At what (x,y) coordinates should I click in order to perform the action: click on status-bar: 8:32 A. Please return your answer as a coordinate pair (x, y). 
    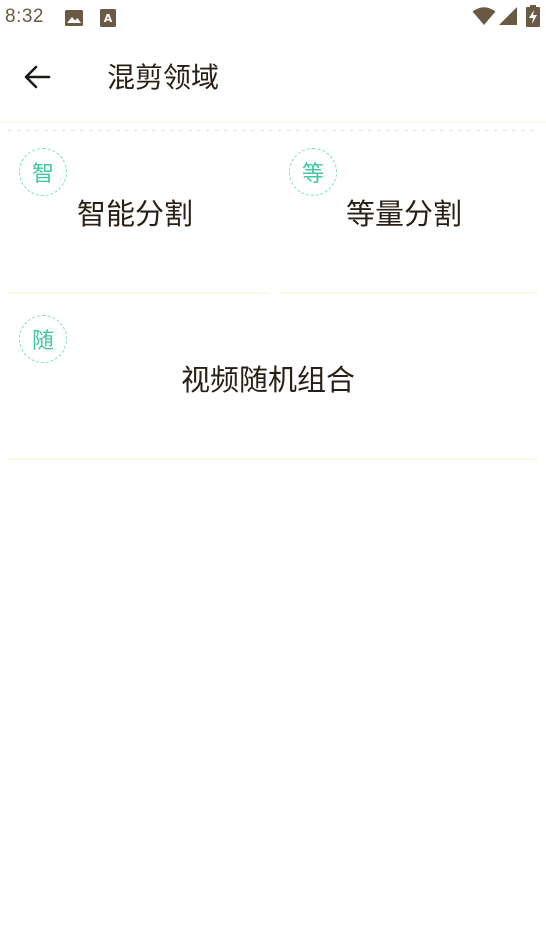
    Looking at the image, I should click on (273, 18).